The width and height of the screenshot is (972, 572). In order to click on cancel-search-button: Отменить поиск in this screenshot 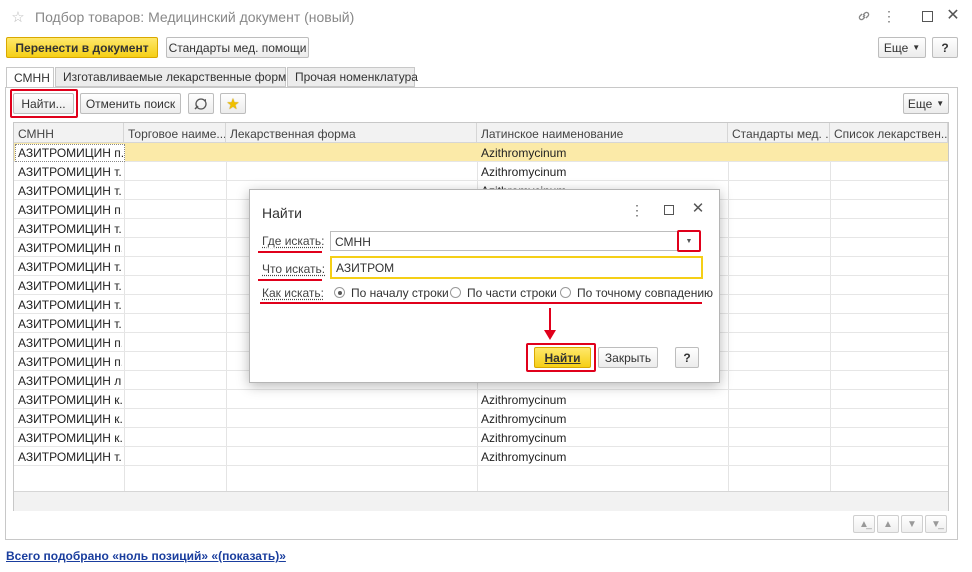, I will do `click(130, 103)`.